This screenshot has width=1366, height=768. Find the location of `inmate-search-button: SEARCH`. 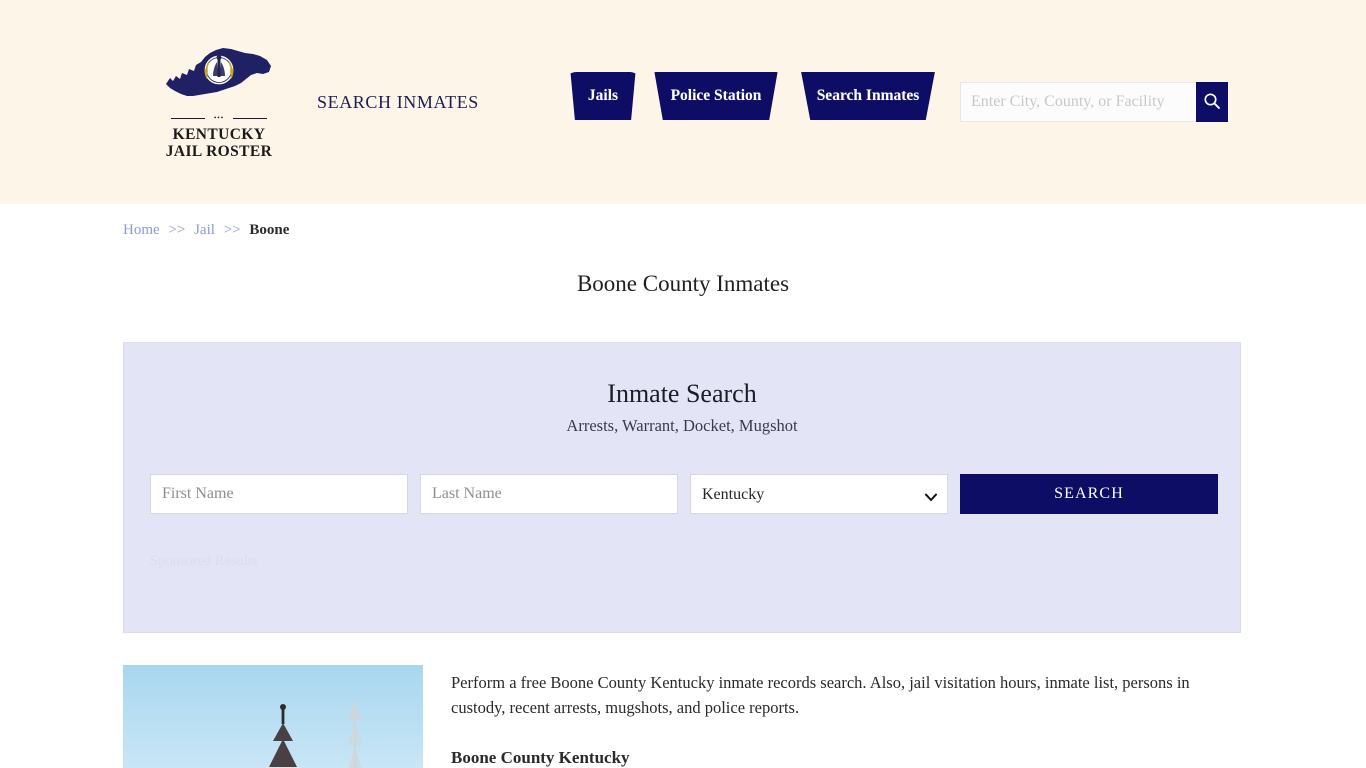

inmate-search-button: SEARCH is located at coordinates (1089, 494).